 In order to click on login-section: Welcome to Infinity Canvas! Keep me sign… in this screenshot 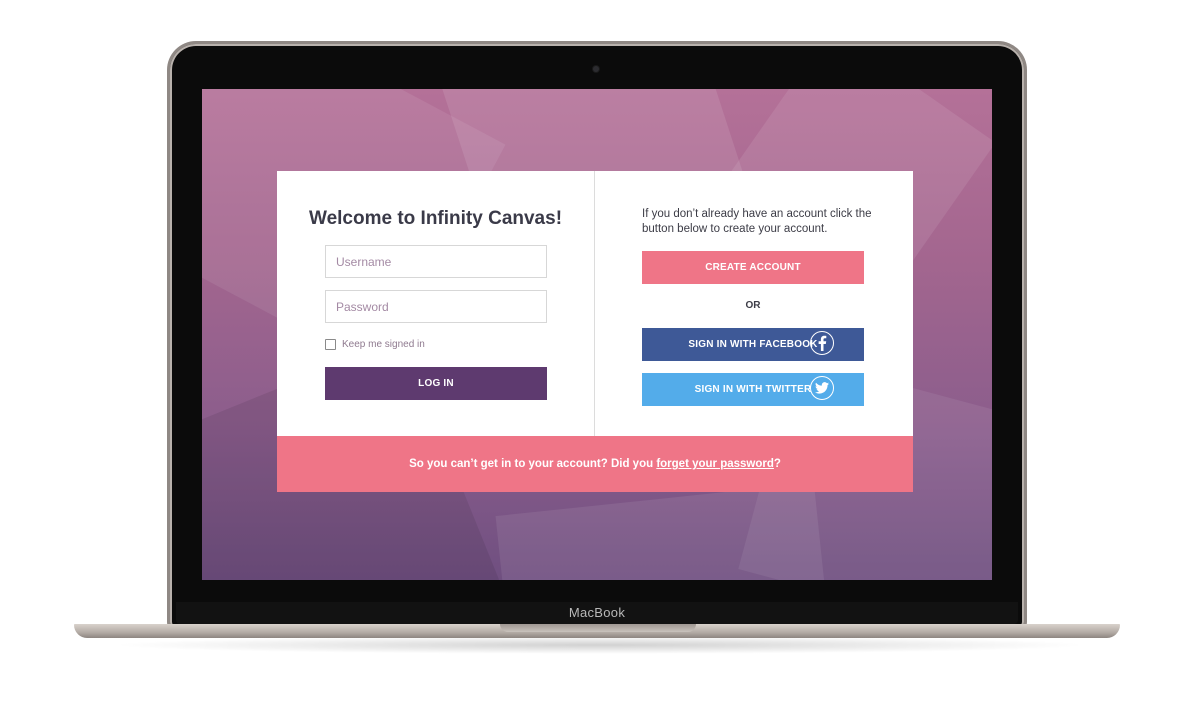, I will do `click(436, 303)`.